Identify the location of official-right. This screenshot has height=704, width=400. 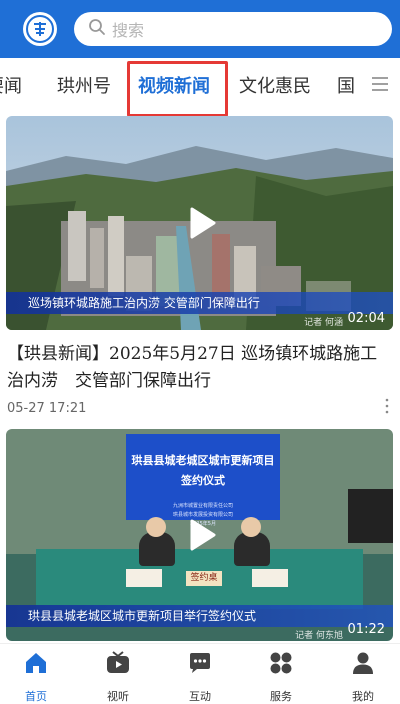
(252, 549).